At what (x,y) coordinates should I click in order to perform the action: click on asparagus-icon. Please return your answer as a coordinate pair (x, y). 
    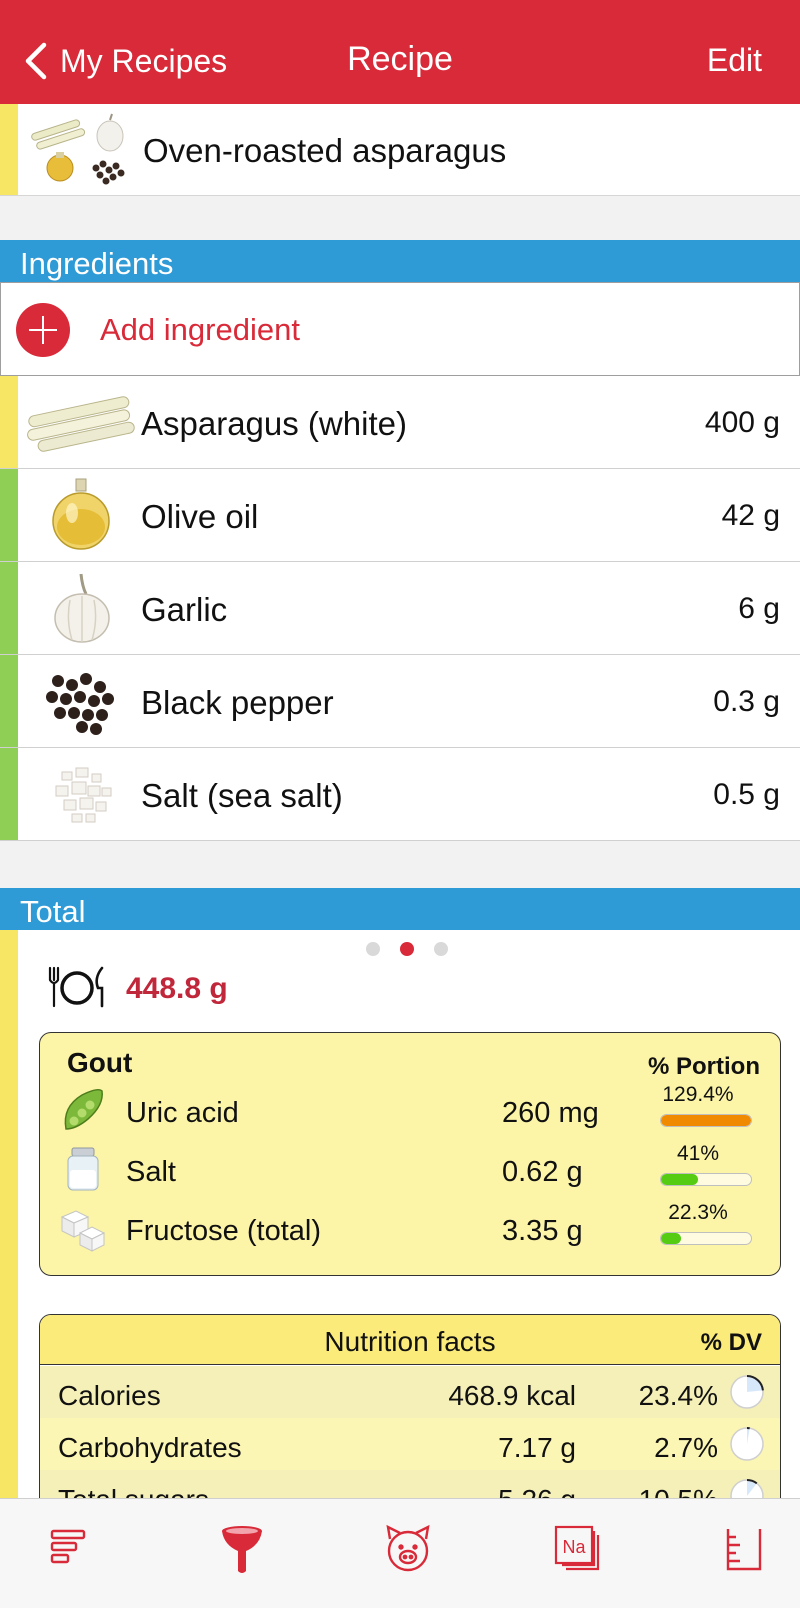
    Looking at the image, I should click on (81, 424).